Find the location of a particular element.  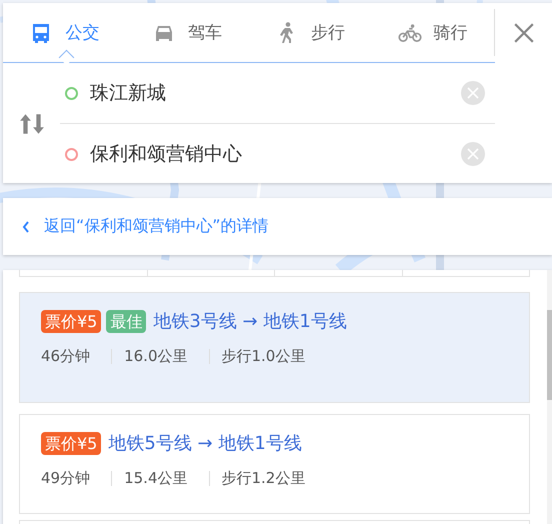

walk-distance-text: 步行1.2公里 is located at coordinates (264, 478).